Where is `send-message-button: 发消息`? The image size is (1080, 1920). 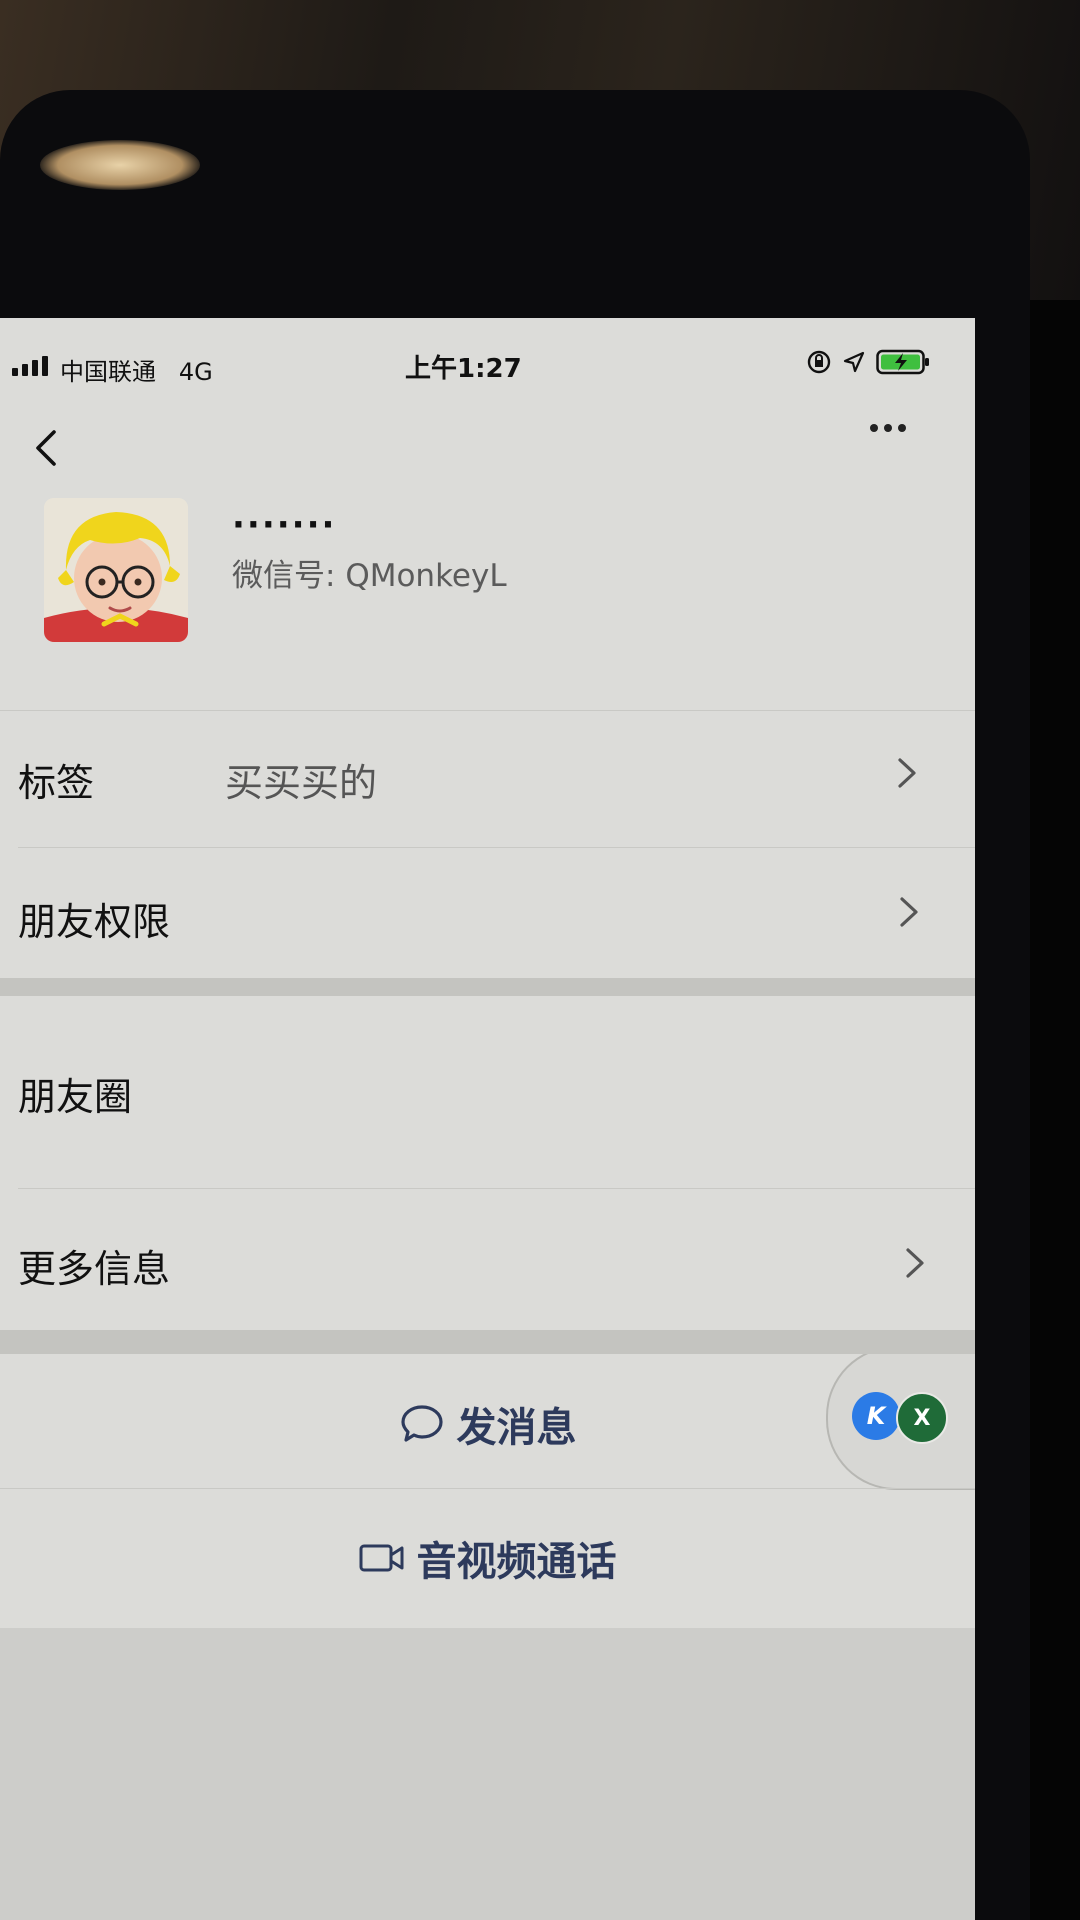
send-message-button: 发消息 is located at coordinates (487, 1424).